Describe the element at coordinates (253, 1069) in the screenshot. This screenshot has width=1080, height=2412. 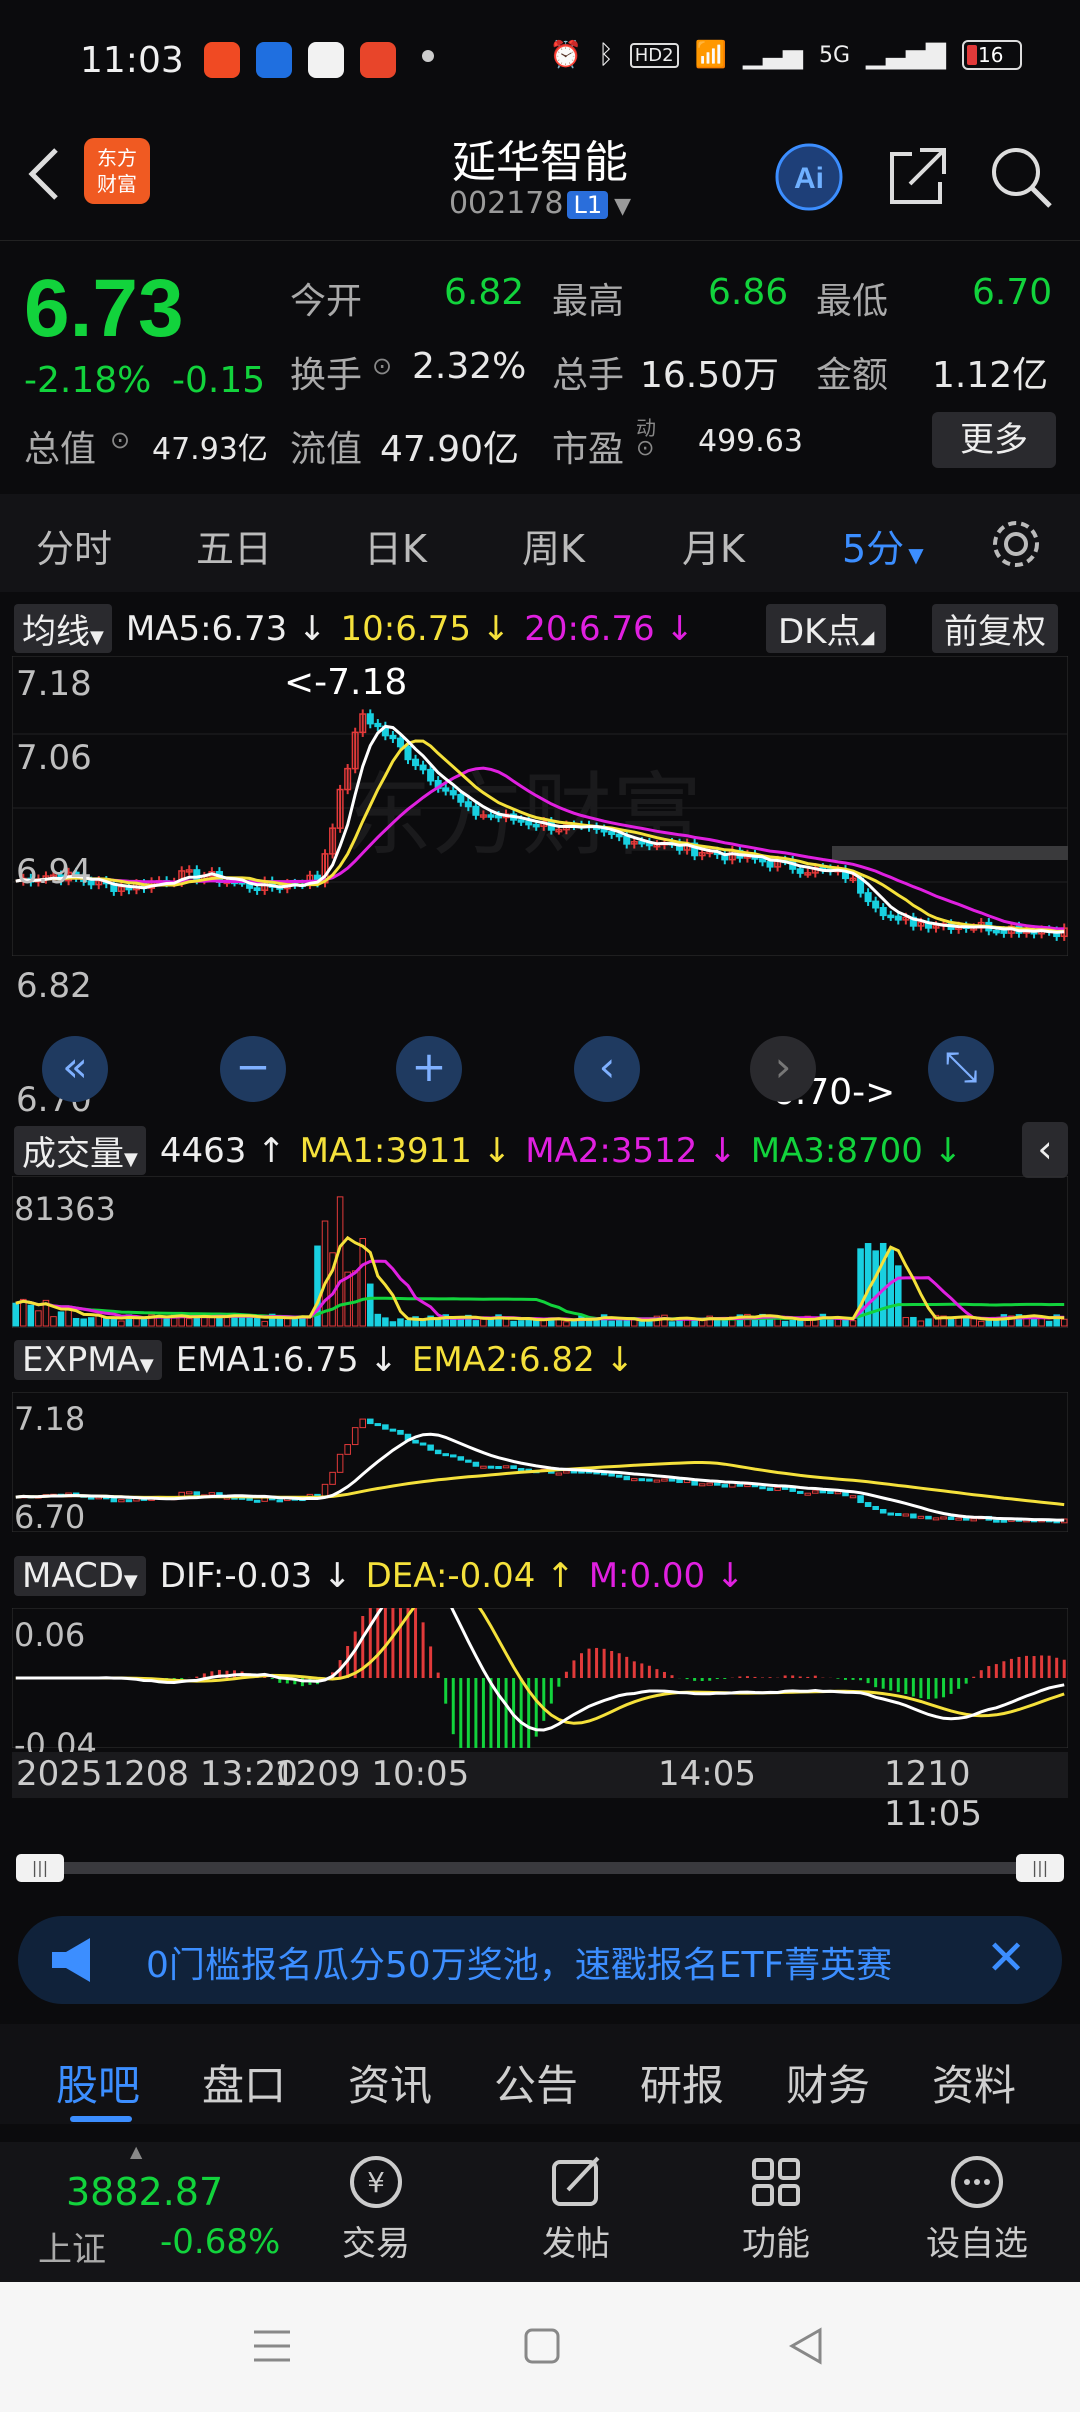
I see `zoom-out-button: −` at that location.